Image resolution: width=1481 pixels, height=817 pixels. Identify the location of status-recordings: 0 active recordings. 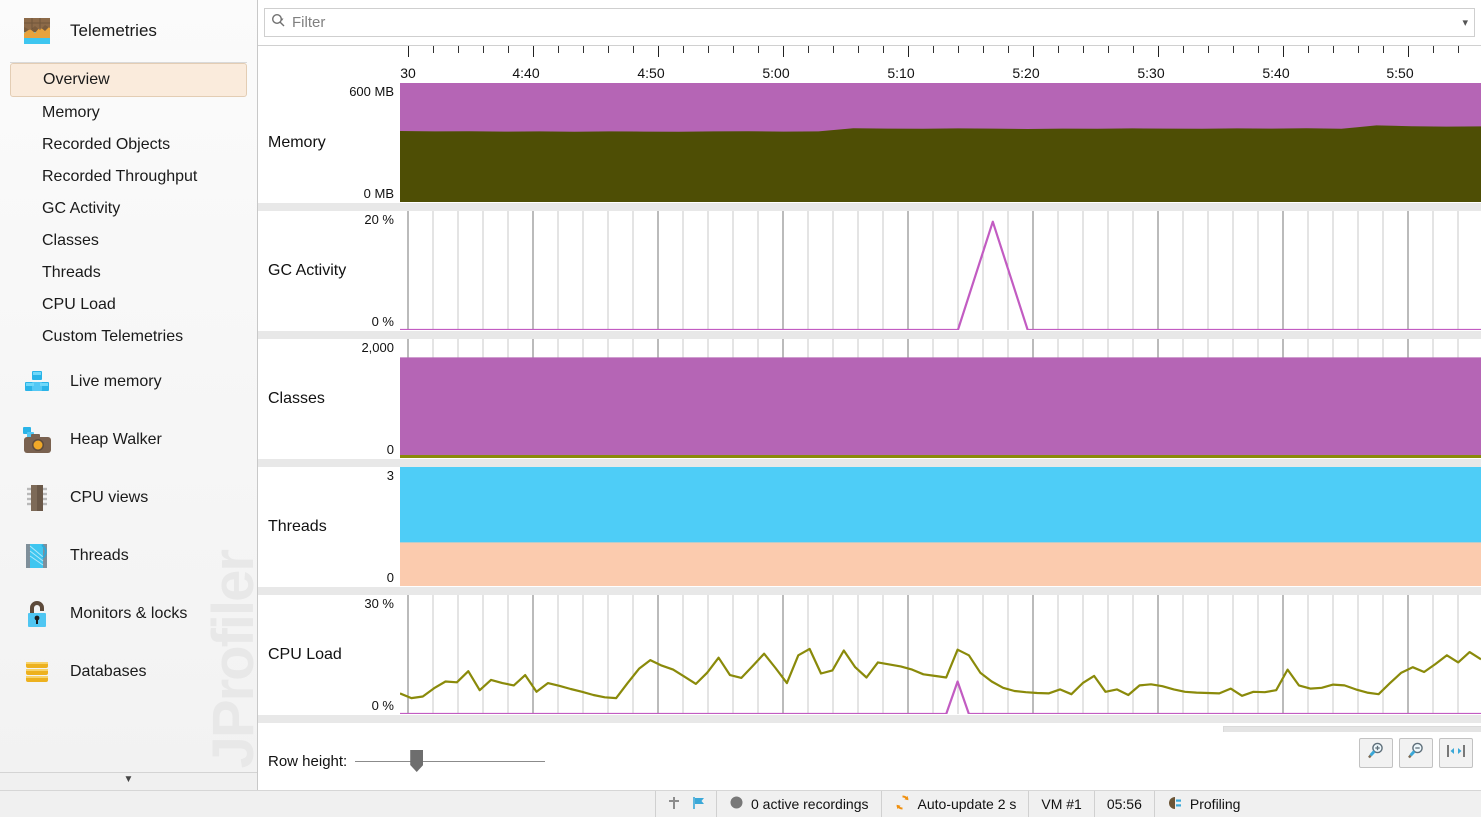
(798, 804).